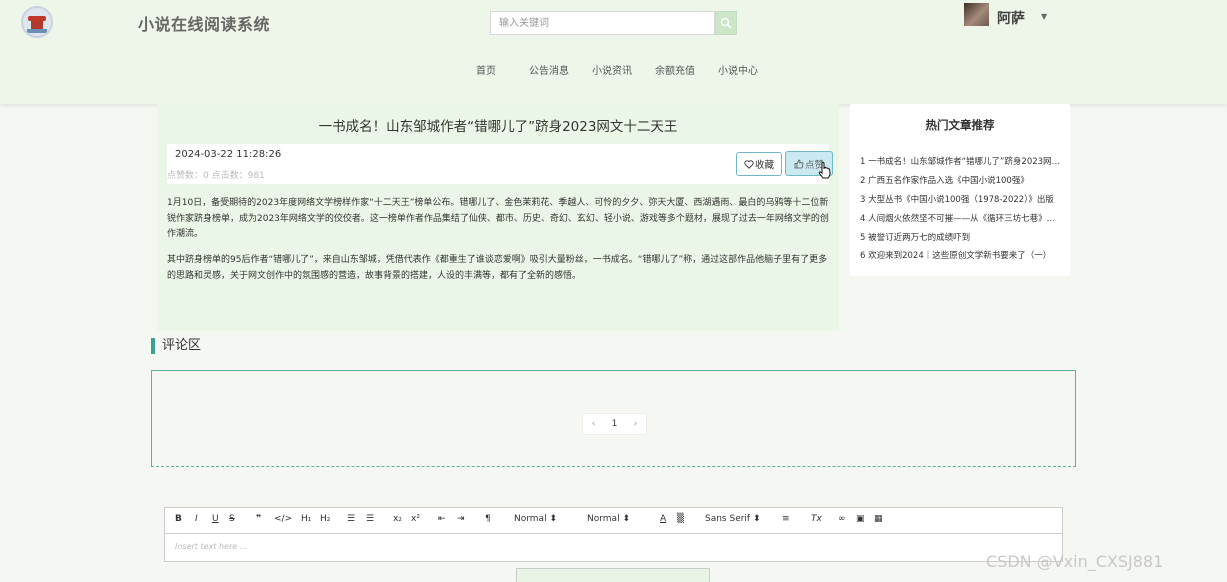 The height and width of the screenshot is (582, 1227). I want to click on favorite-label: 收藏, so click(764, 165).